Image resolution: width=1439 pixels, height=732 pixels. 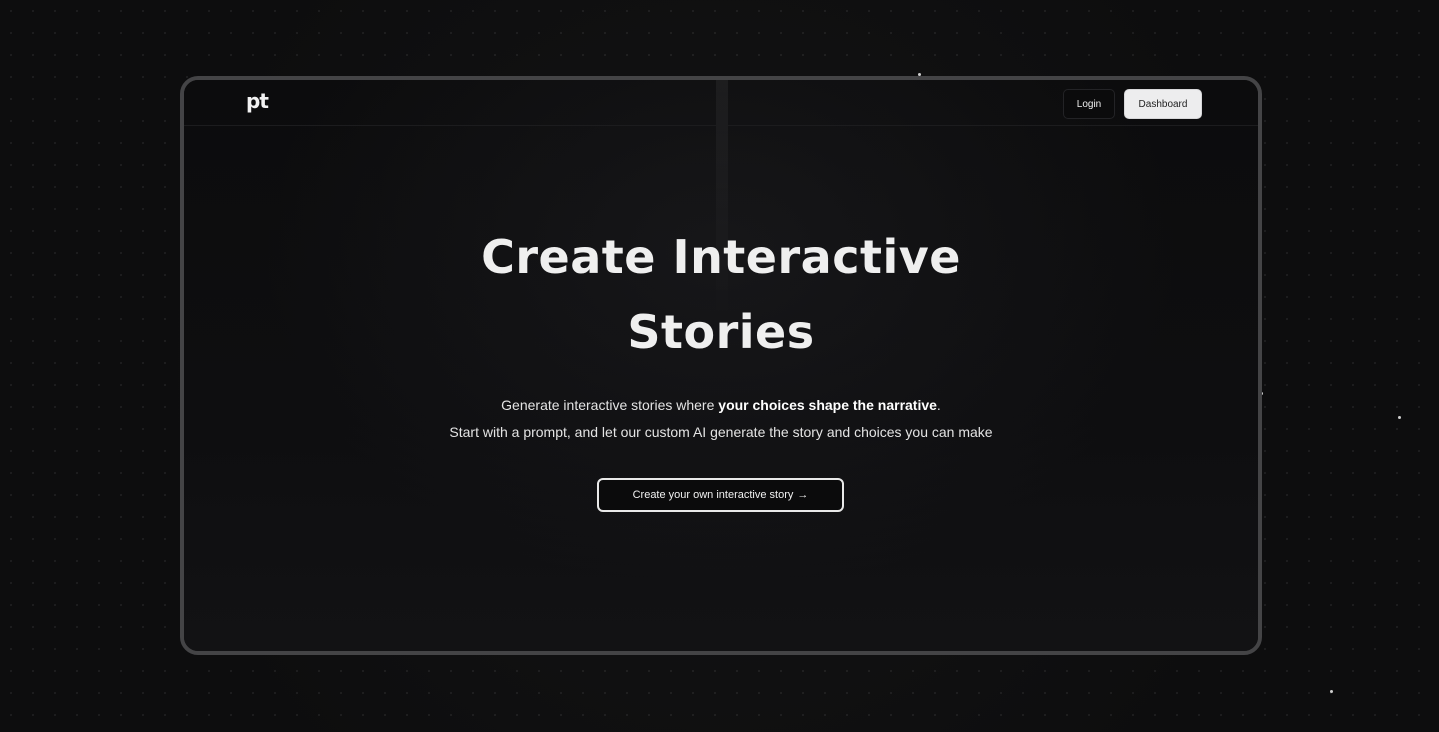 What do you see at coordinates (257, 101) in the screenshot?
I see `logo: pt` at bounding box center [257, 101].